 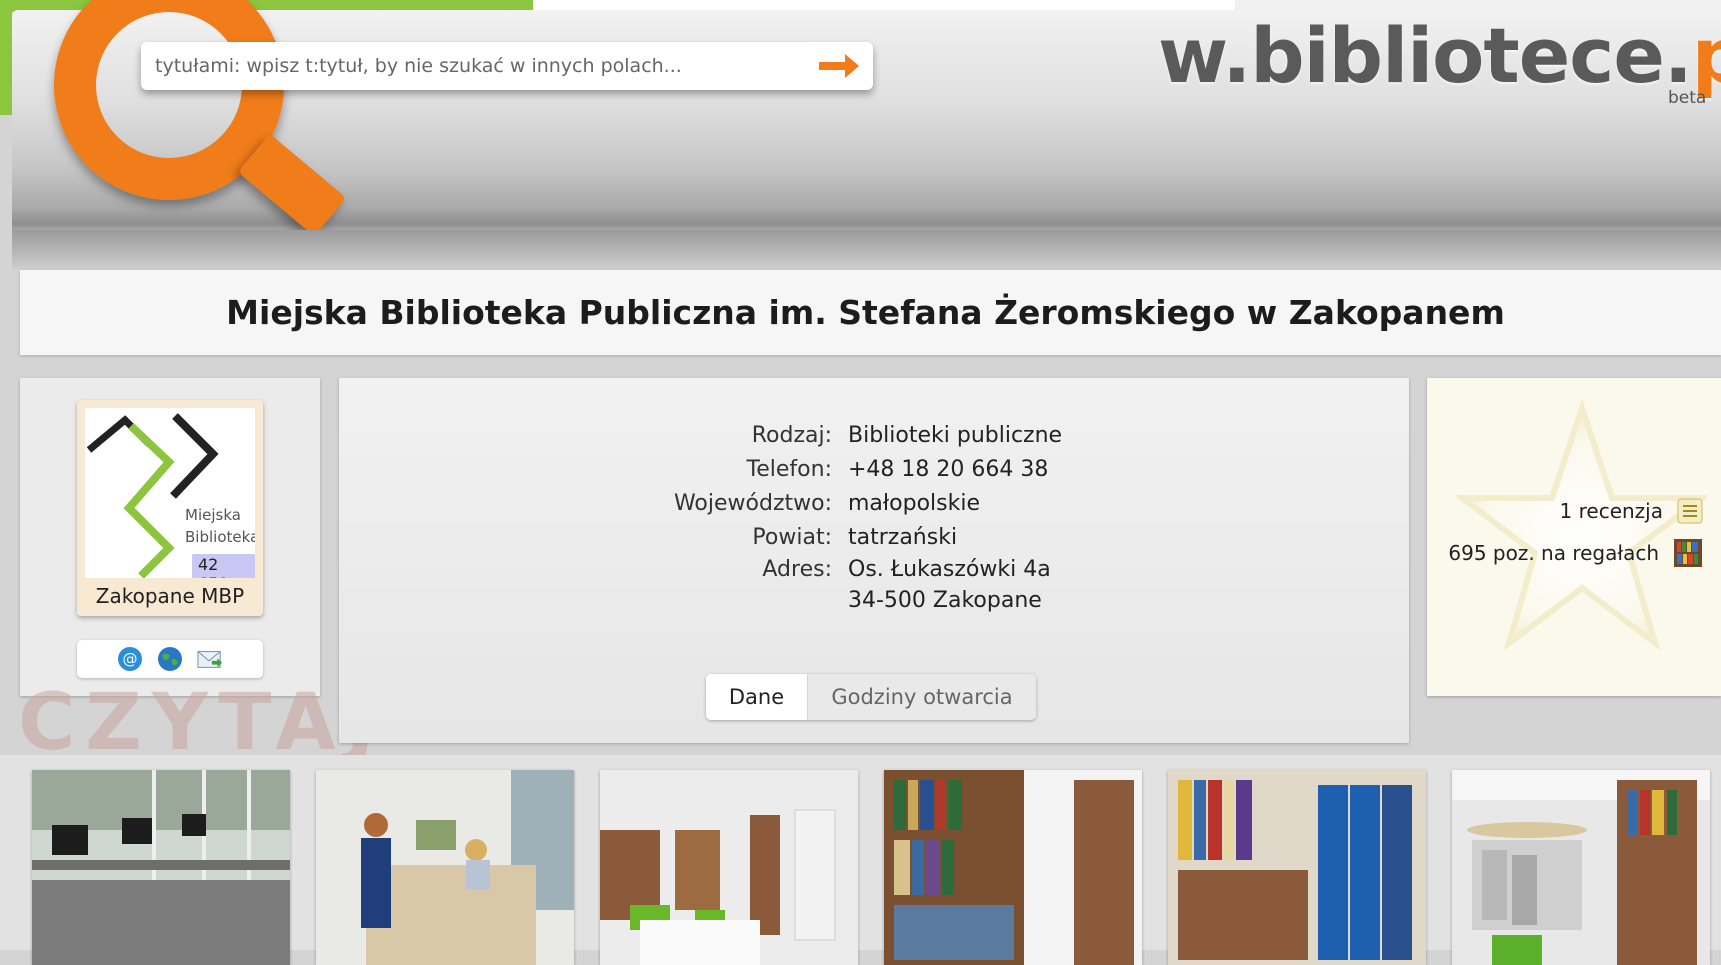 I want to click on brand-beta-label: beta, so click(x=1687, y=98).